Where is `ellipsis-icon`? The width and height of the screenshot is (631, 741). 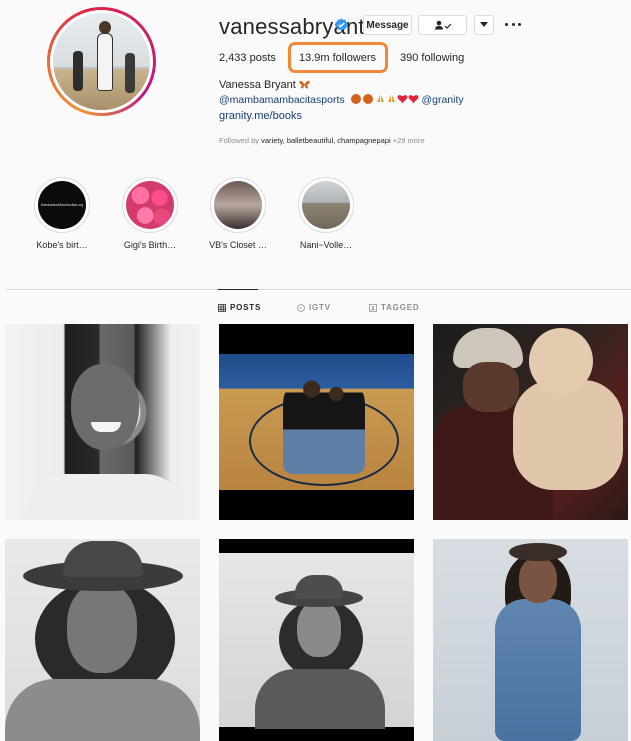
ellipsis-icon is located at coordinates (506, 24).